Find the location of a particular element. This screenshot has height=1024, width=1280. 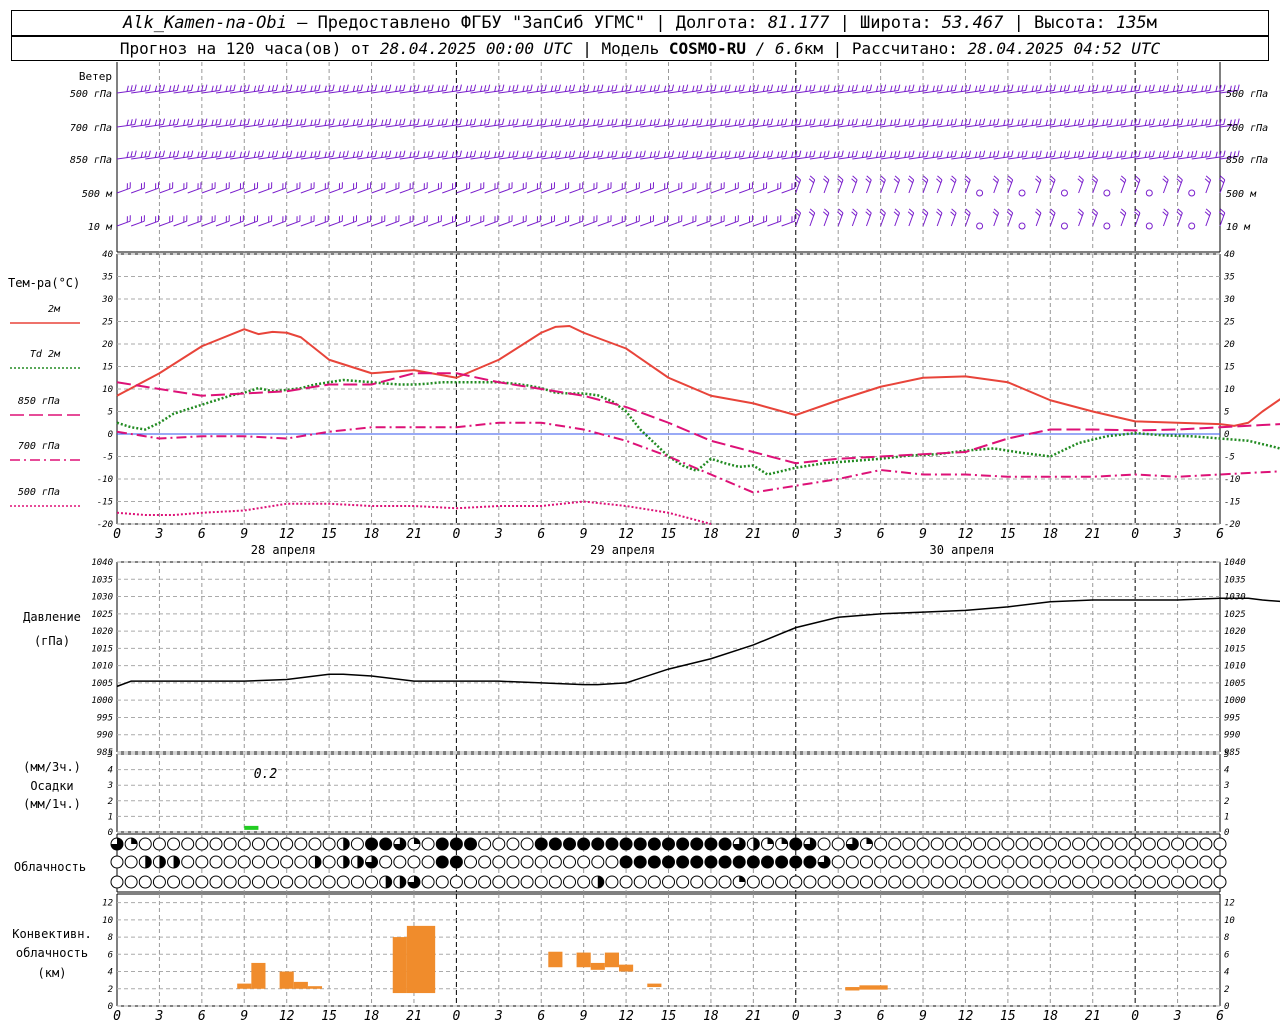

conv-tick-right: 10 is located at coordinates (1229, 921).